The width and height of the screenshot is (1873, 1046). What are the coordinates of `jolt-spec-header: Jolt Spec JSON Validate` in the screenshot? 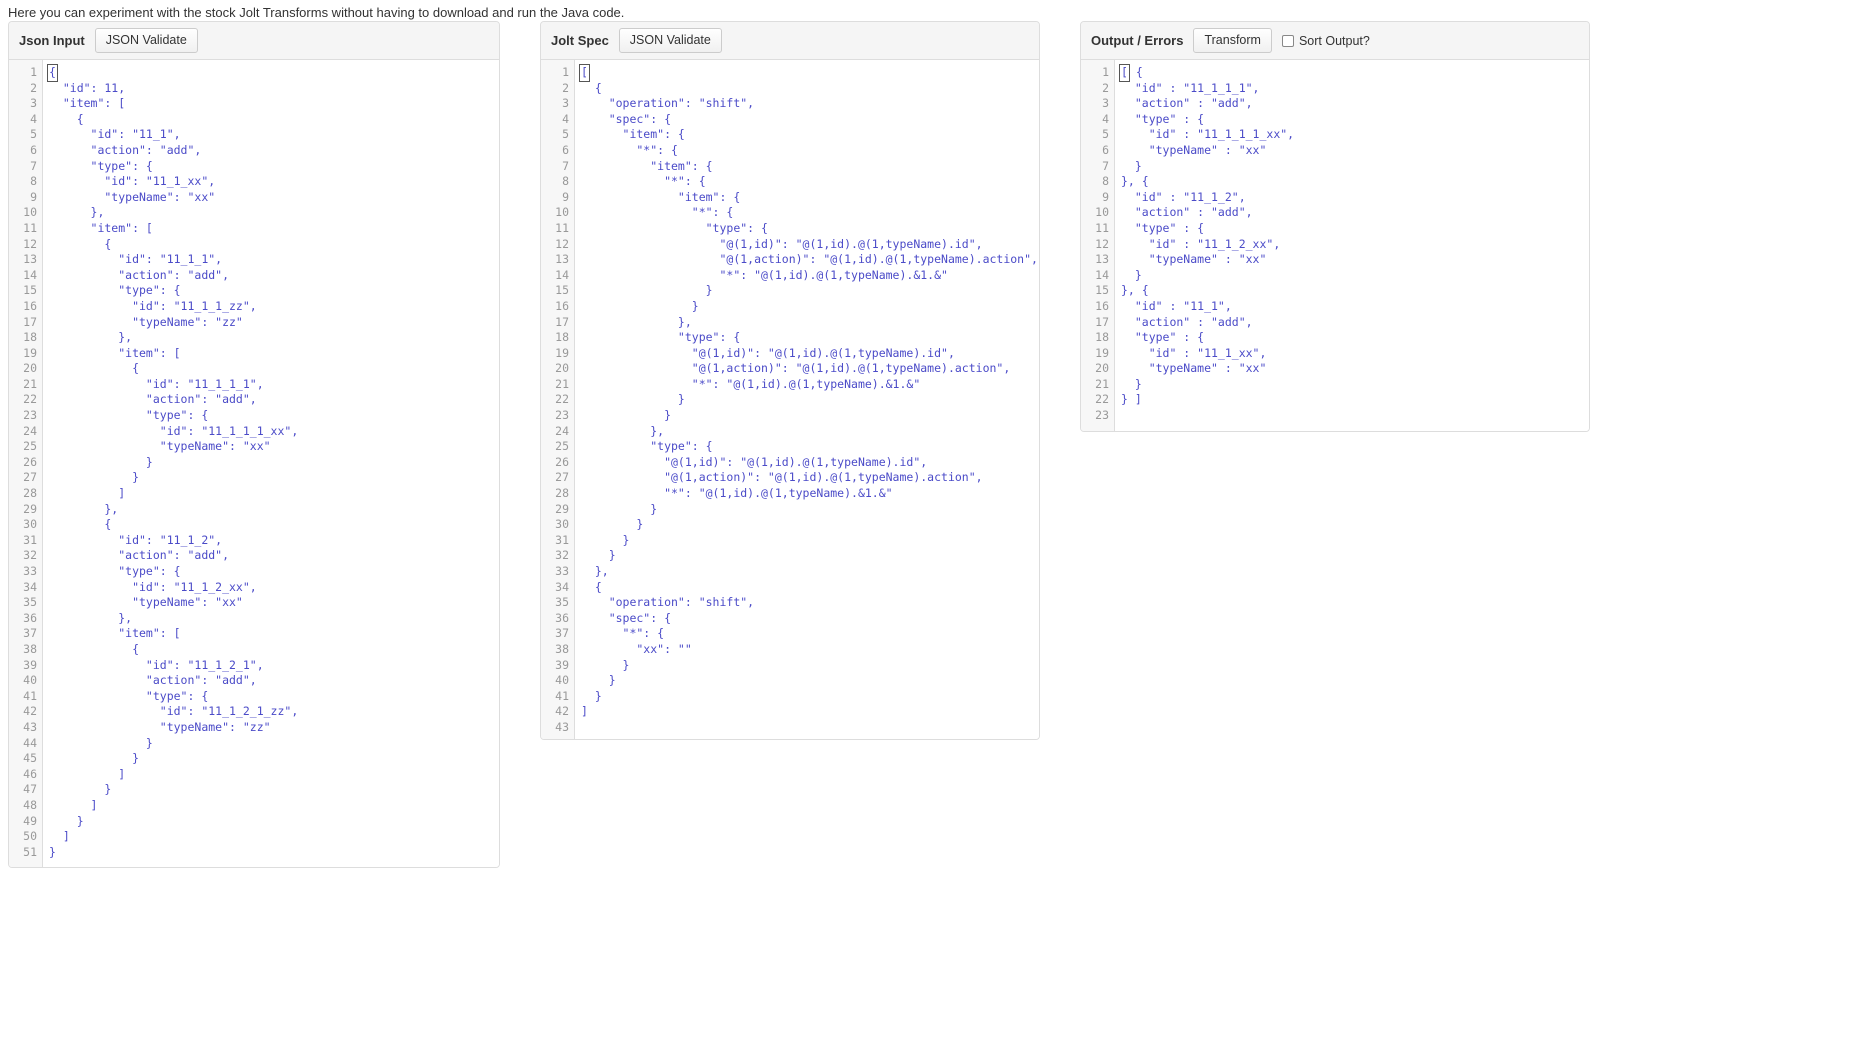 It's located at (790, 41).